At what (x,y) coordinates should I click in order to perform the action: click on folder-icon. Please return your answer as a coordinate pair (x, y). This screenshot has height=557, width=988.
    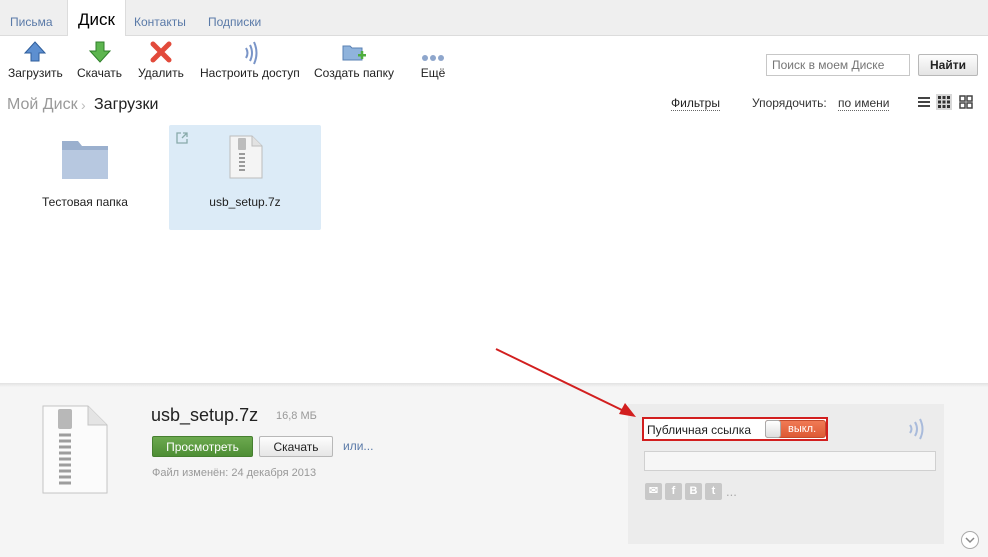
    Looking at the image, I should click on (85, 160).